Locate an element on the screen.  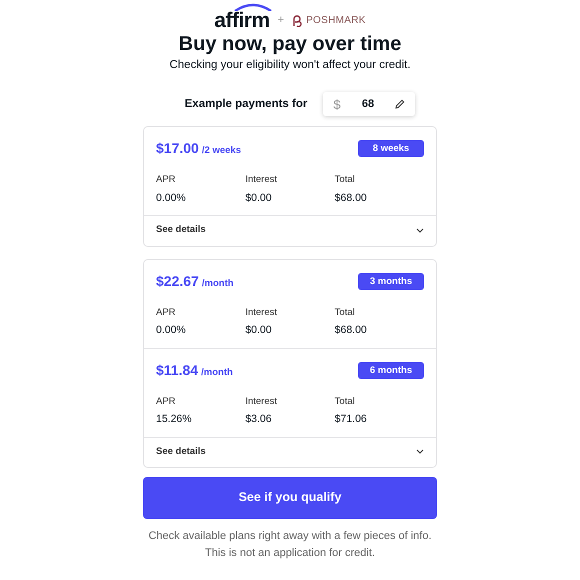
term-button: 3 months is located at coordinates (391, 281).